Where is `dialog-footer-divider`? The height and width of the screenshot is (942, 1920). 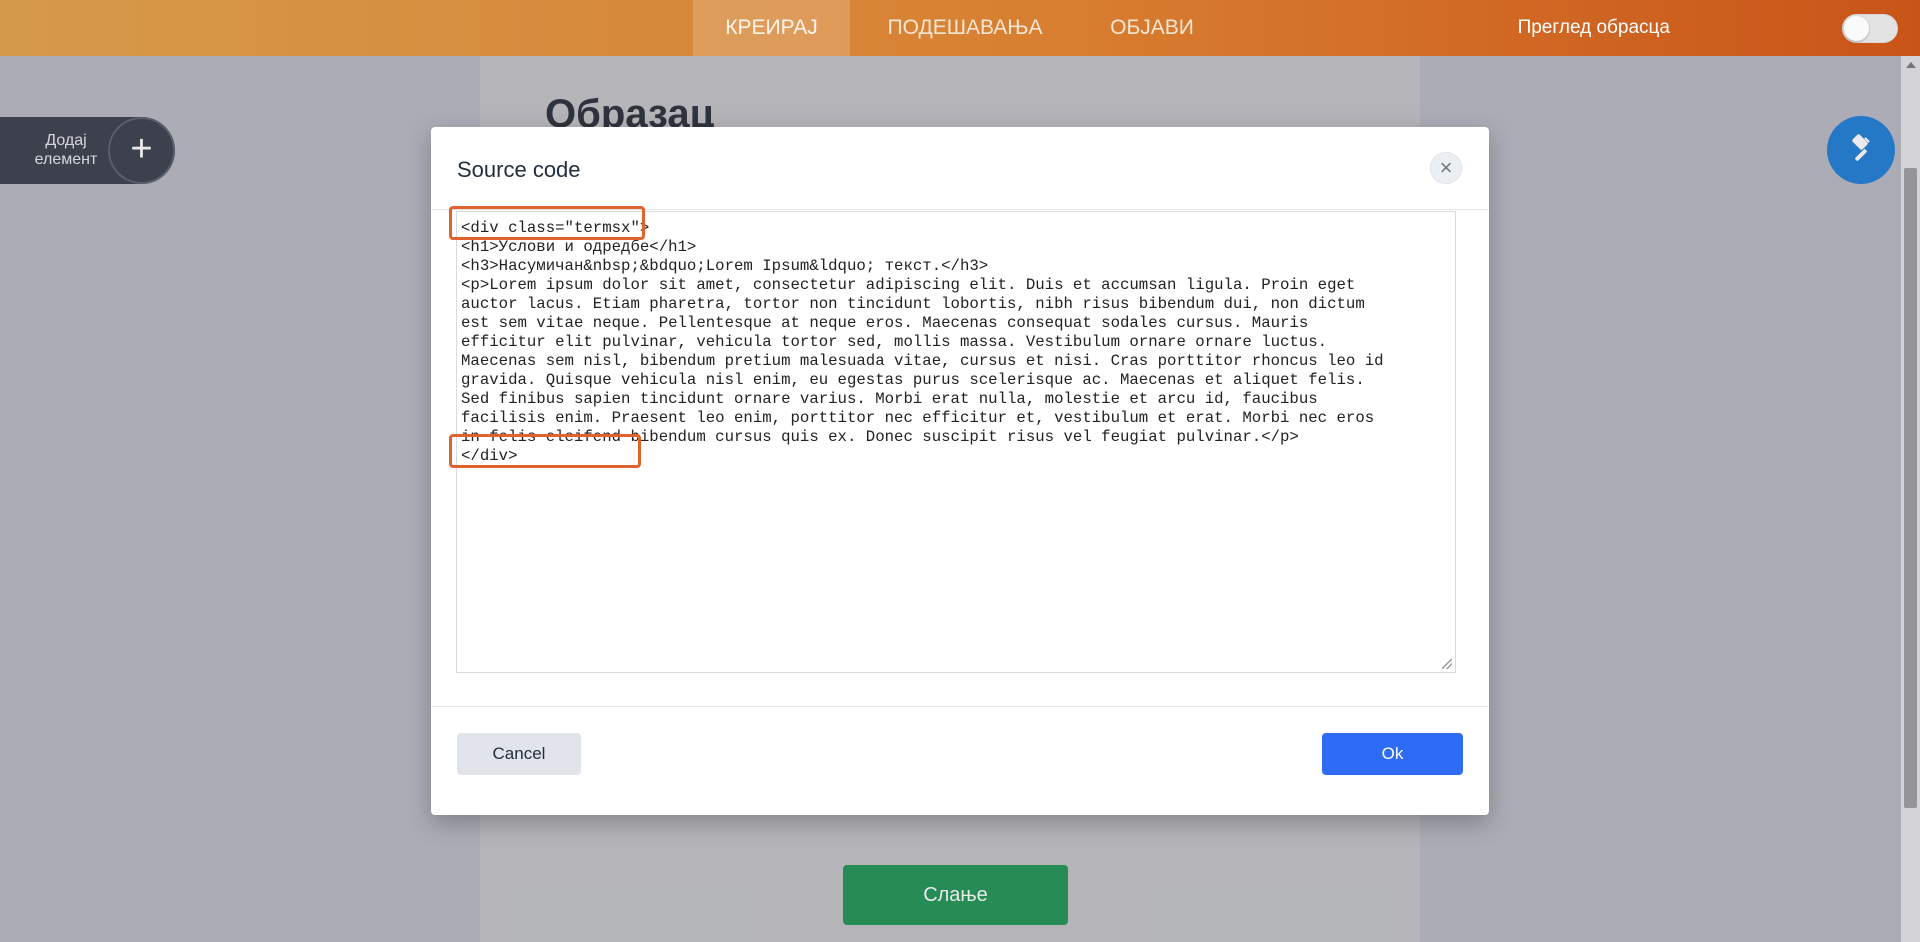
dialog-footer-divider is located at coordinates (960, 706).